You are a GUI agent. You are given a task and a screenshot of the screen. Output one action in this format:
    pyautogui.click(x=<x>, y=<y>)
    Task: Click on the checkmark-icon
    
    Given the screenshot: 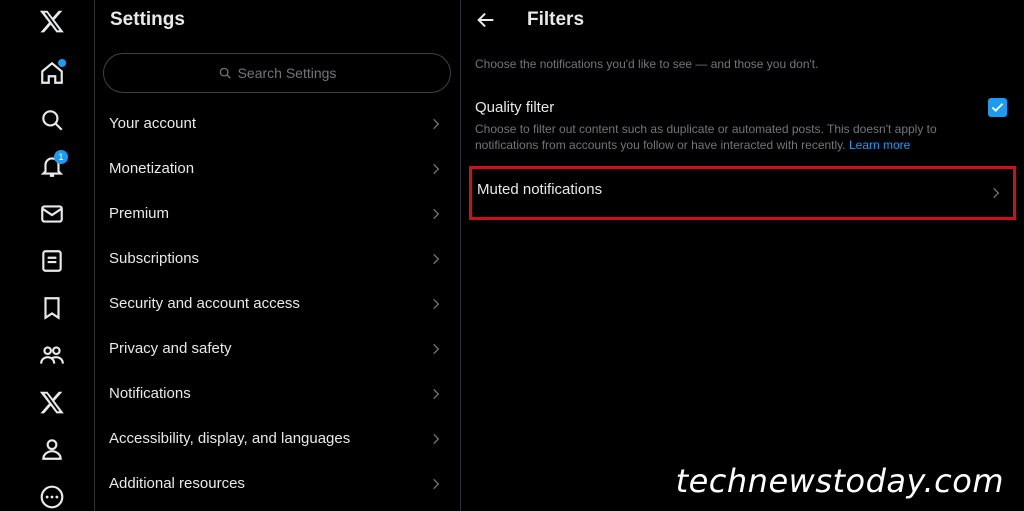 What is the action you would take?
    pyautogui.click(x=997, y=107)
    